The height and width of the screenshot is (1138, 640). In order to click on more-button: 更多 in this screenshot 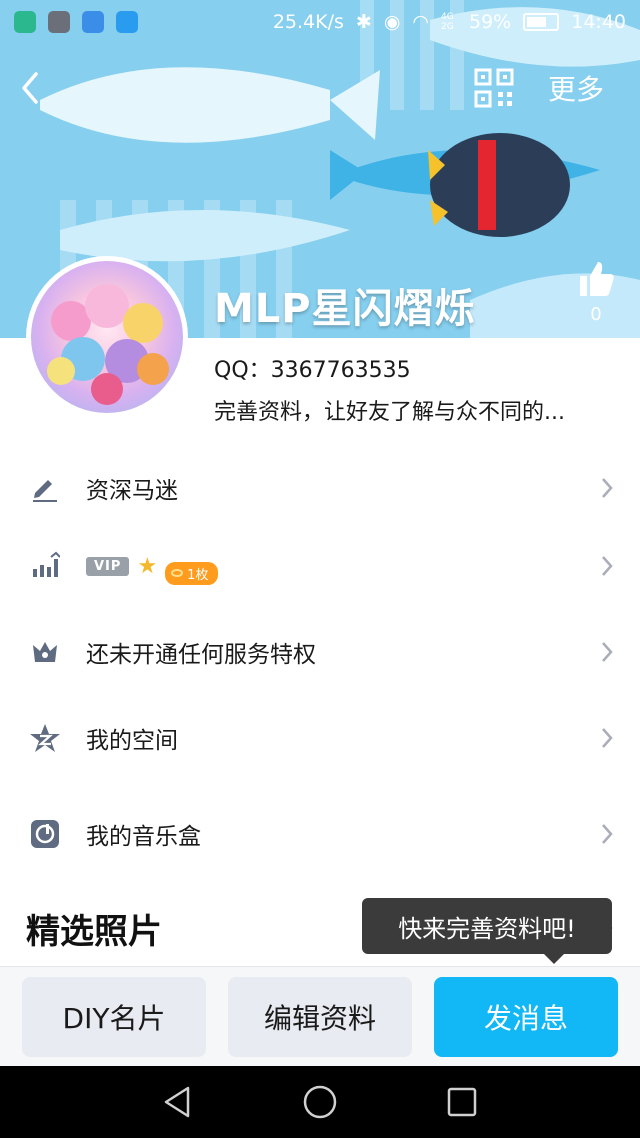, I will do `click(576, 88)`.